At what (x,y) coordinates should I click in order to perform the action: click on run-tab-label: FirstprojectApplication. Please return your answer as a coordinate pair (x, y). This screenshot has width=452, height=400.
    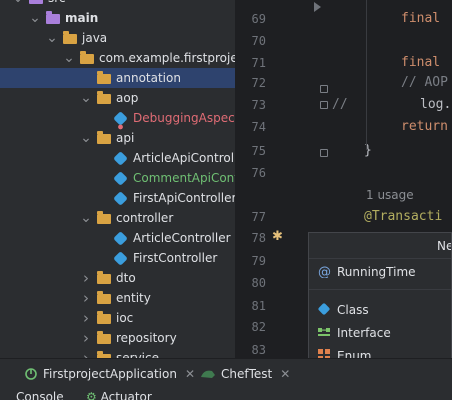
    Looking at the image, I should click on (110, 374).